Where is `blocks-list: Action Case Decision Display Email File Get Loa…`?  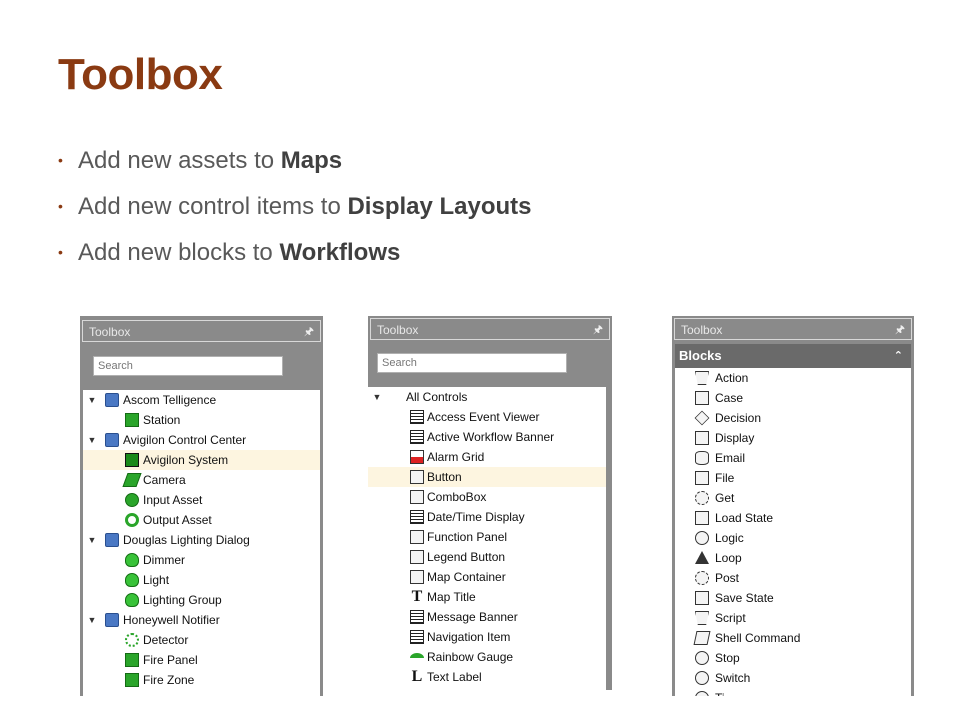 blocks-list: Action Case Decision Display Email File Get Loa… is located at coordinates (793, 532).